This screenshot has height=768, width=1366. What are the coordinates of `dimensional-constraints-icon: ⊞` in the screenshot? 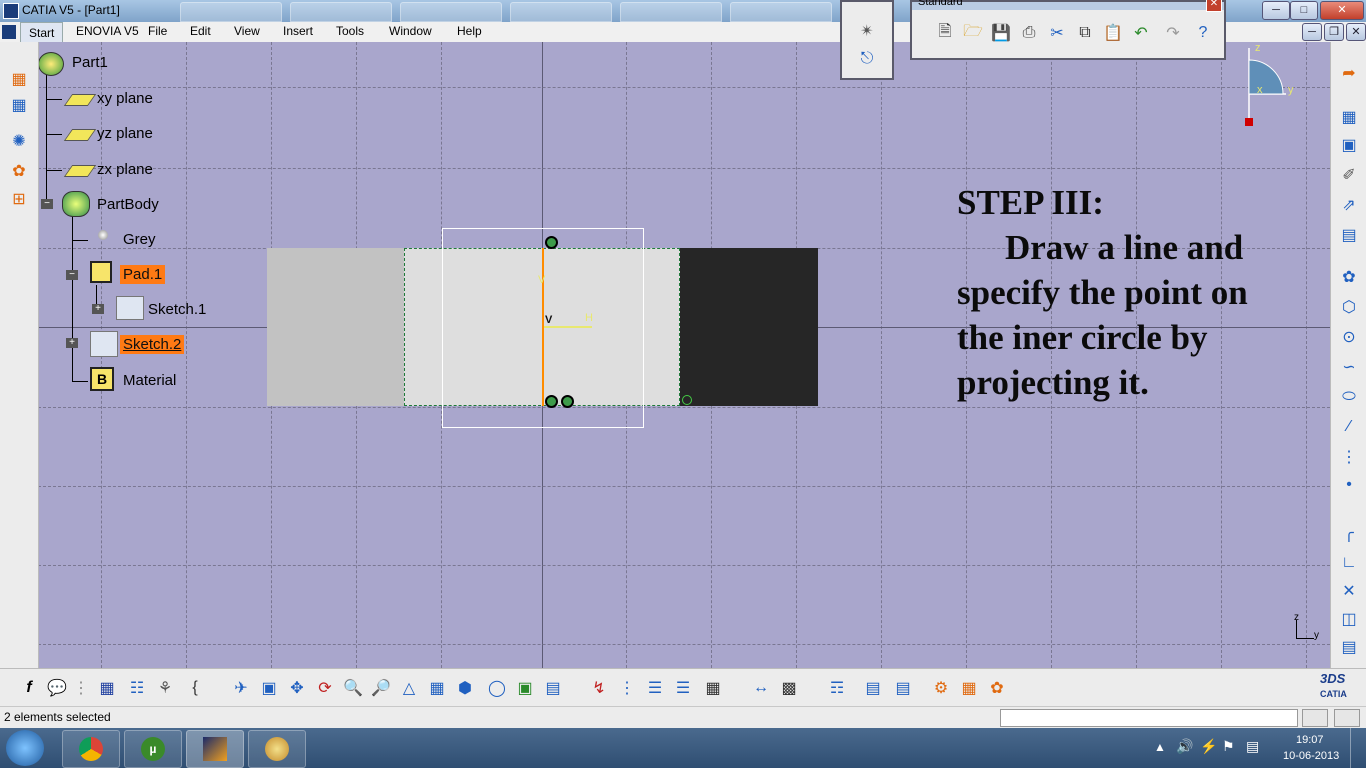 It's located at (19, 199).